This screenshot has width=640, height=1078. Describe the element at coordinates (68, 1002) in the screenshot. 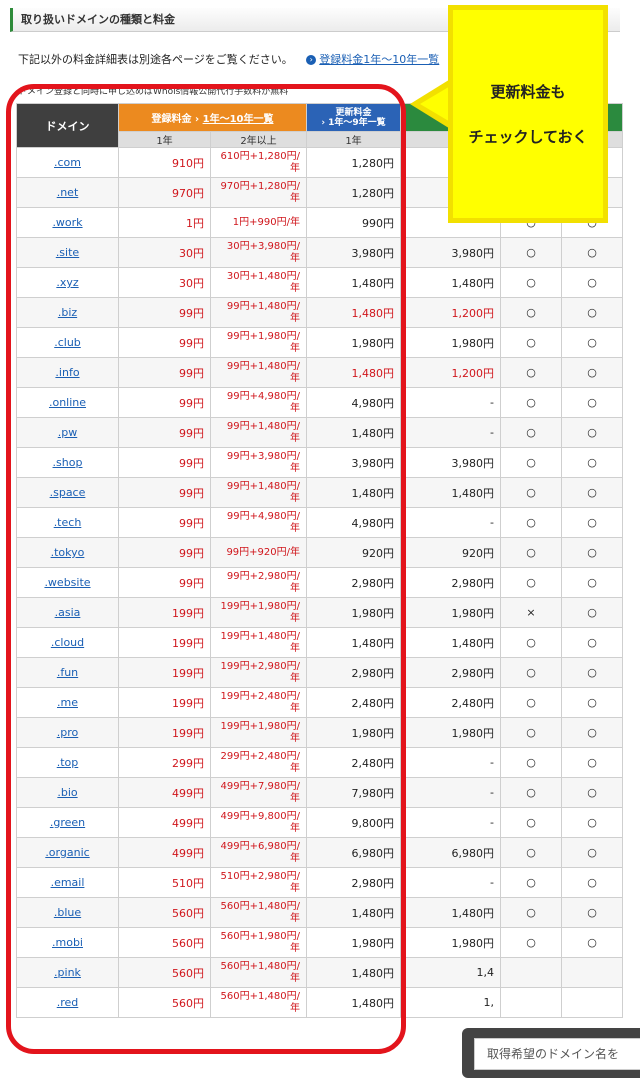

I see `domain-link: .red` at that location.